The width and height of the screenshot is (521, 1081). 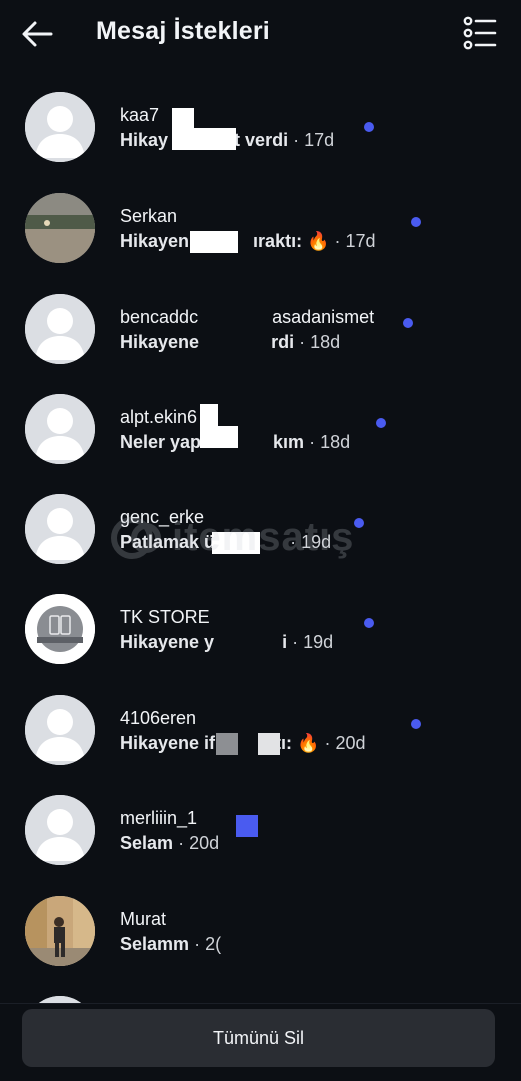 What do you see at coordinates (260, 131) in the screenshot?
I see `request-row: kaa7 Hikay t verdi · 17d` at bounding box center [260, 131].